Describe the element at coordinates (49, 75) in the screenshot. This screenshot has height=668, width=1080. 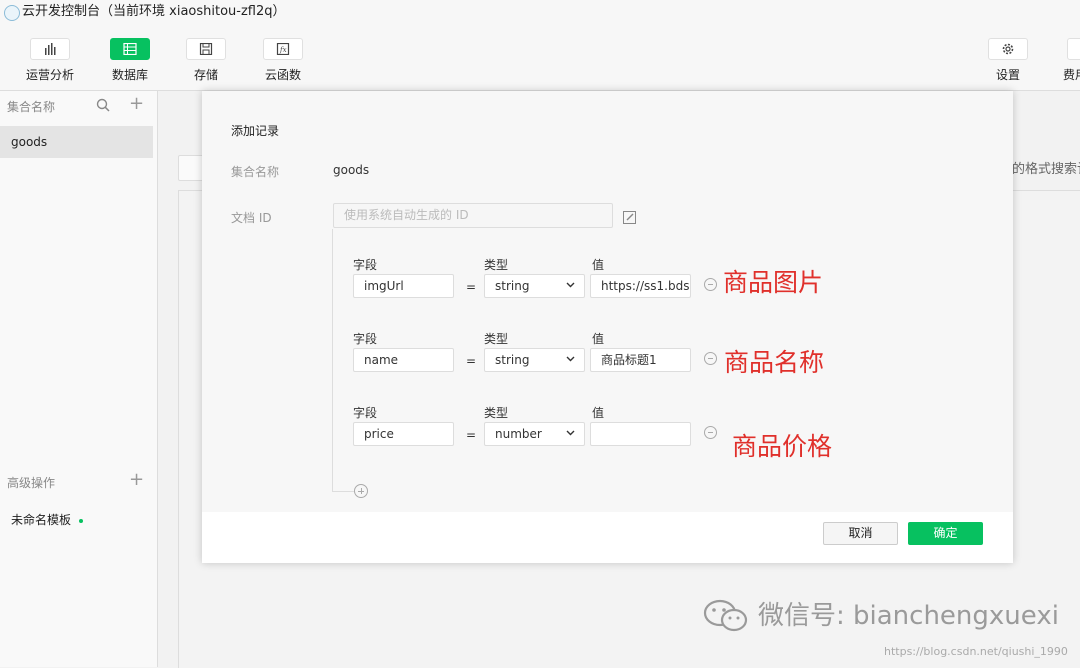
I see `toolbar-item-label: 运营分析` at that location.